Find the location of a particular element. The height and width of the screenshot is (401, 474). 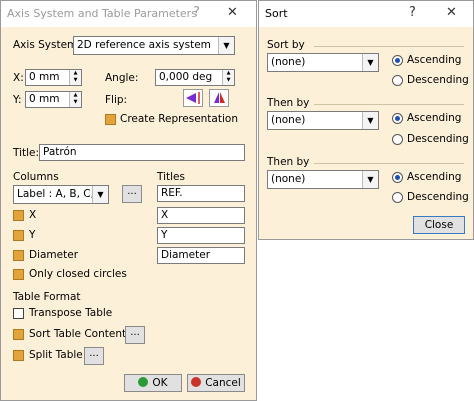

then-by-select: (none) ▼ is located at coordinates (323, 120).